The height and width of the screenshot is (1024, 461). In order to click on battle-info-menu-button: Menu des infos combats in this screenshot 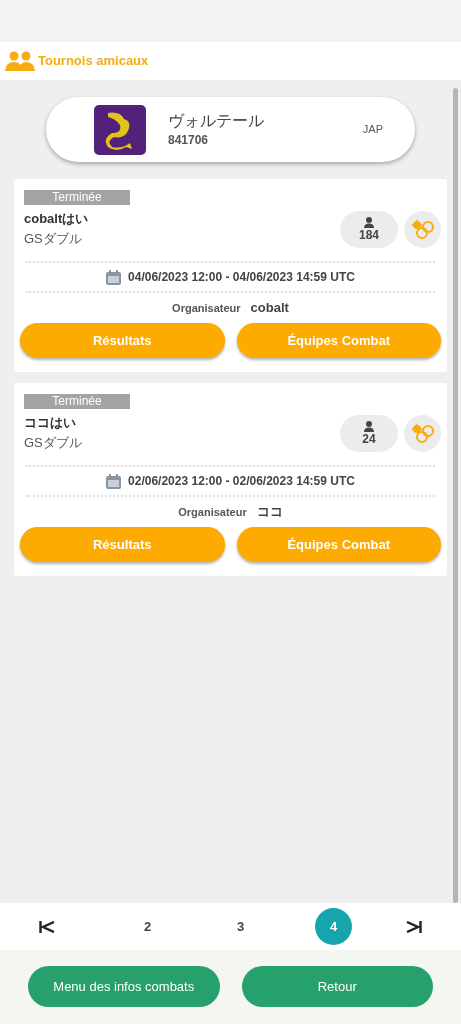, I will do `click(124, 986)`.